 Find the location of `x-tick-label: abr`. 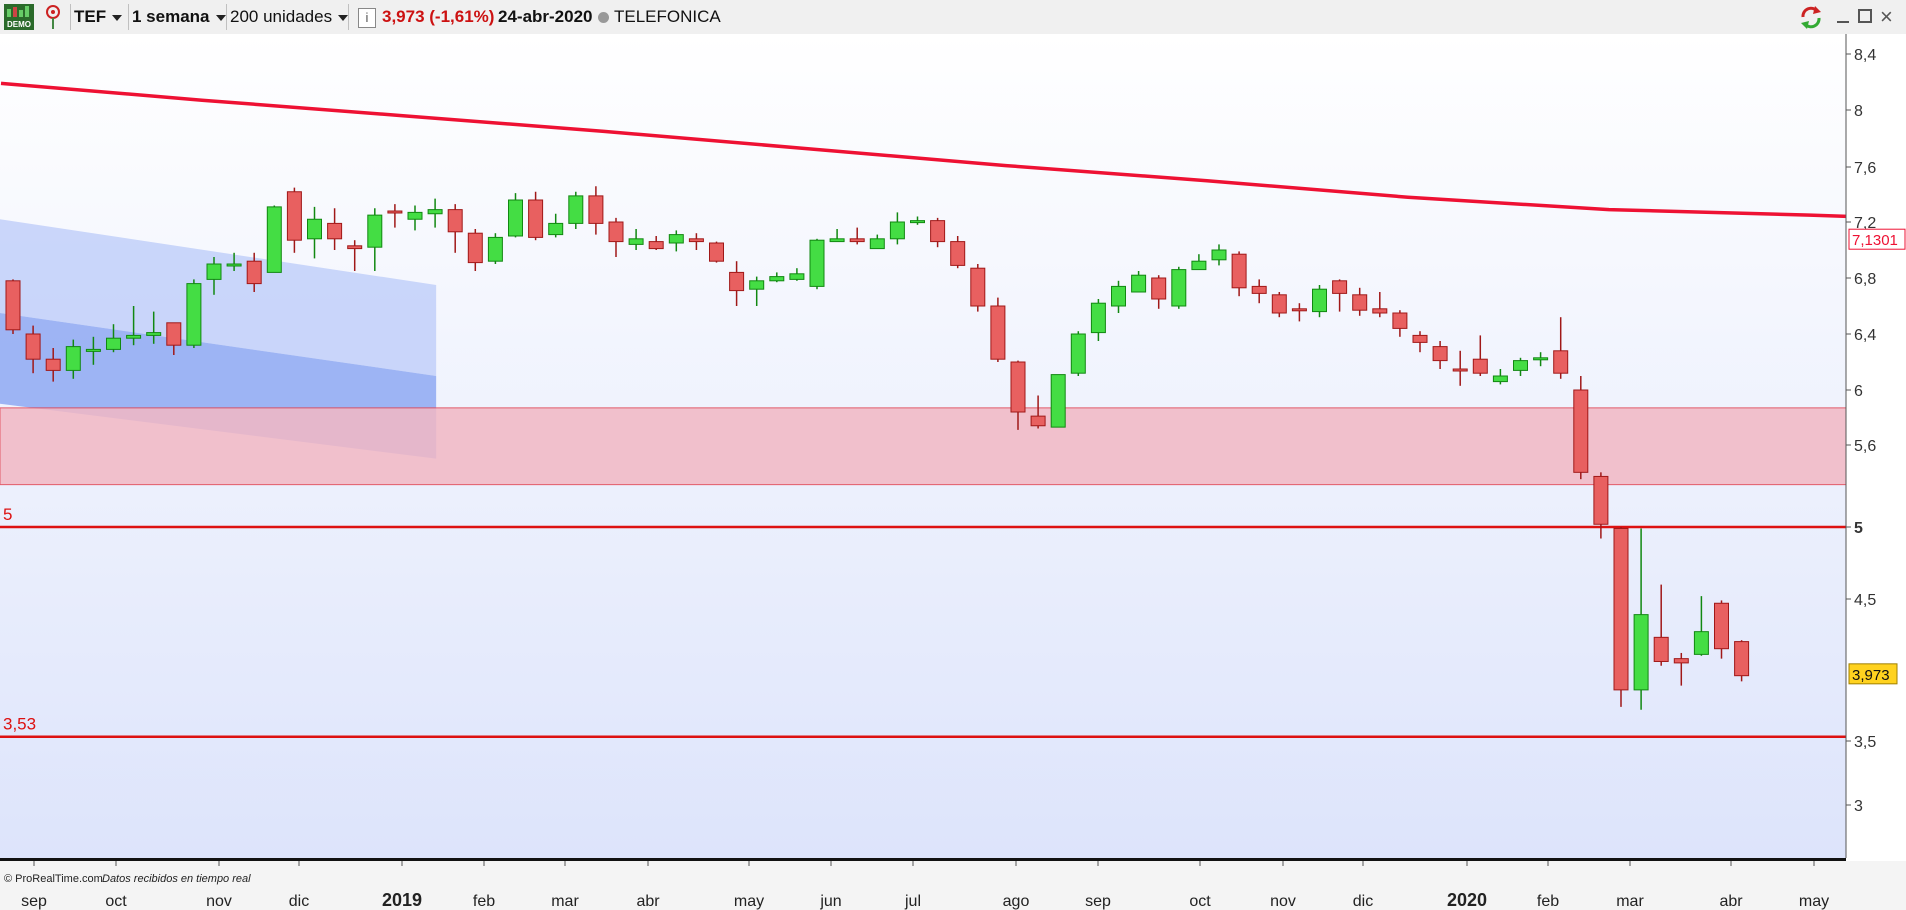

x-tick-label: abr is located at coordinates (1731, 901).